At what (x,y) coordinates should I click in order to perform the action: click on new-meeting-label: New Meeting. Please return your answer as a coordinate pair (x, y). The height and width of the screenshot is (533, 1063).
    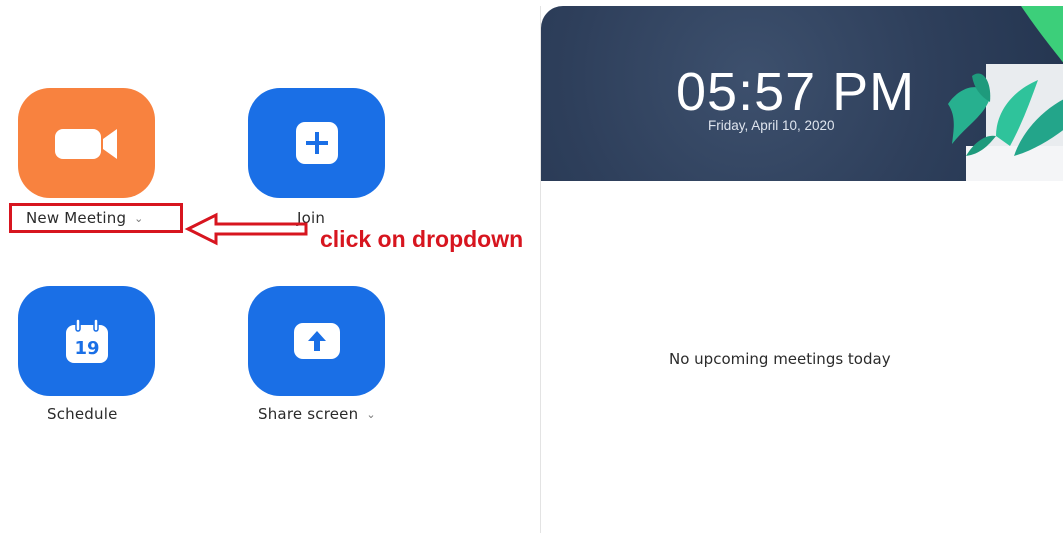
    Looking at the image, I should click on (76, 218).